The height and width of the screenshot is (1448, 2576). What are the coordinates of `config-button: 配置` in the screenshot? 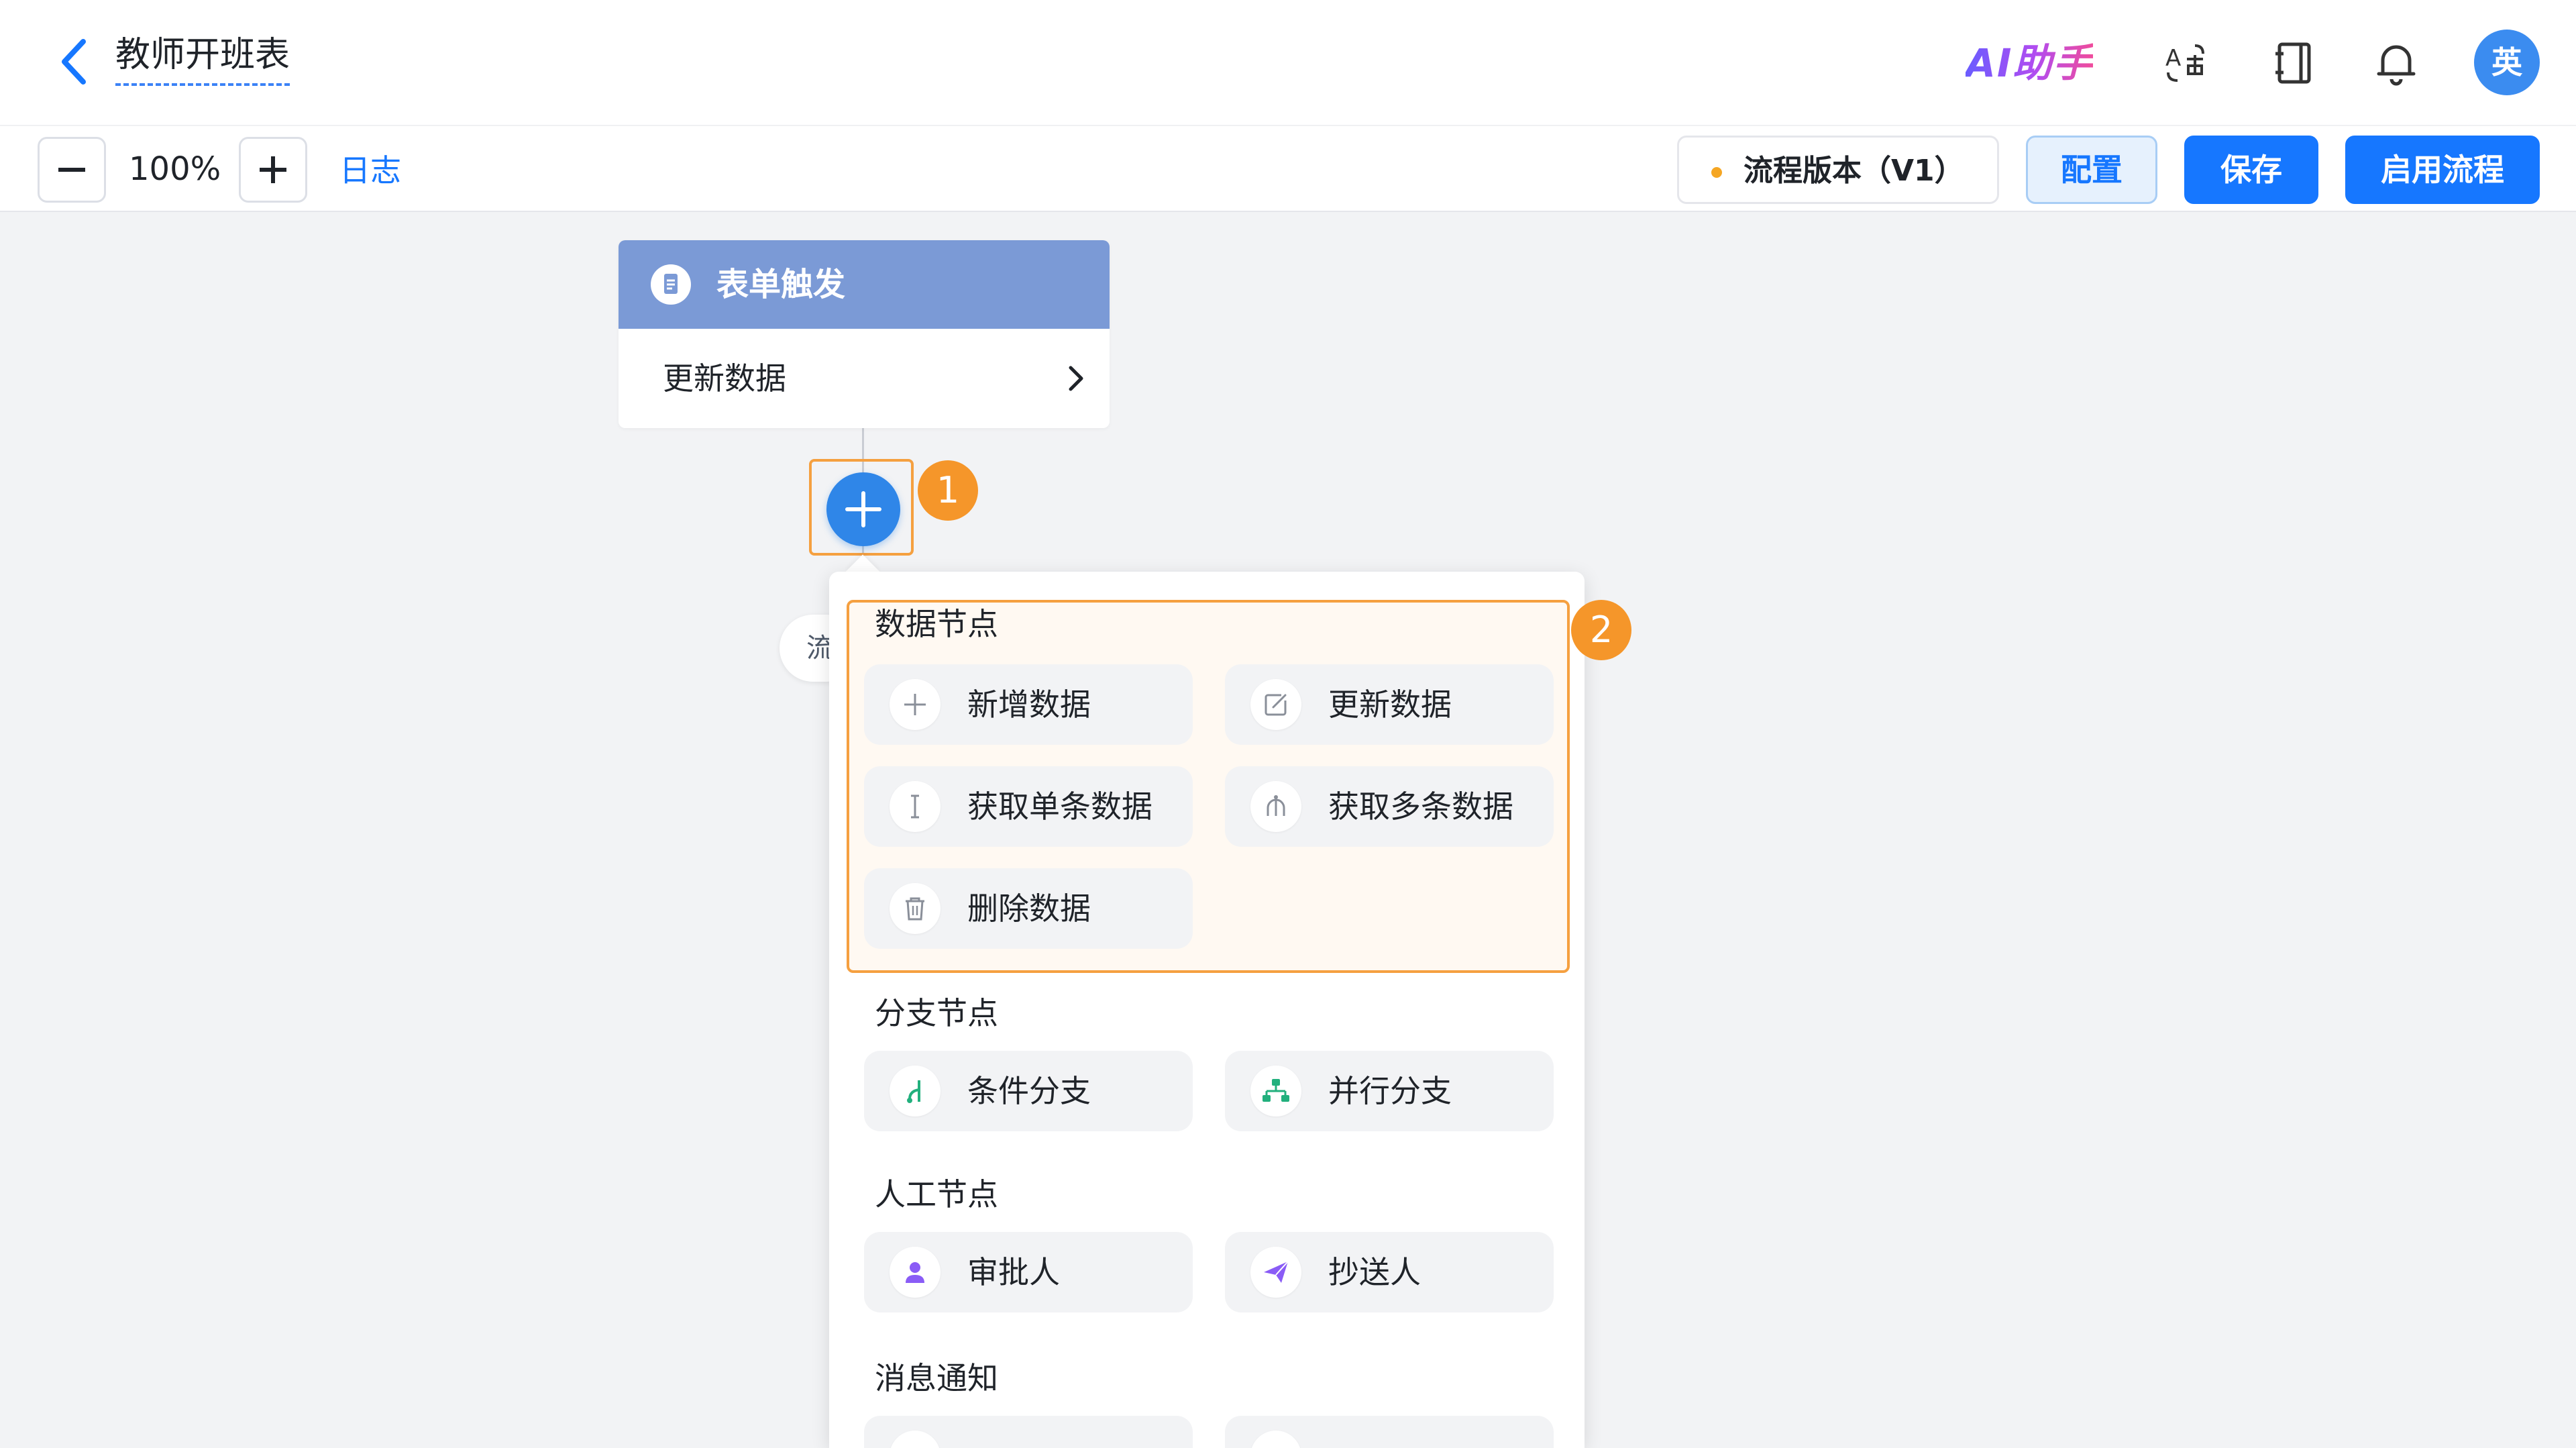 It's located at (2091, 170).